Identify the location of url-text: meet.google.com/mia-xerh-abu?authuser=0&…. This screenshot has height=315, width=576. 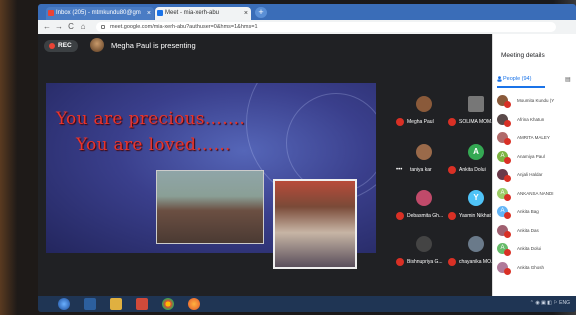
(184, 27).